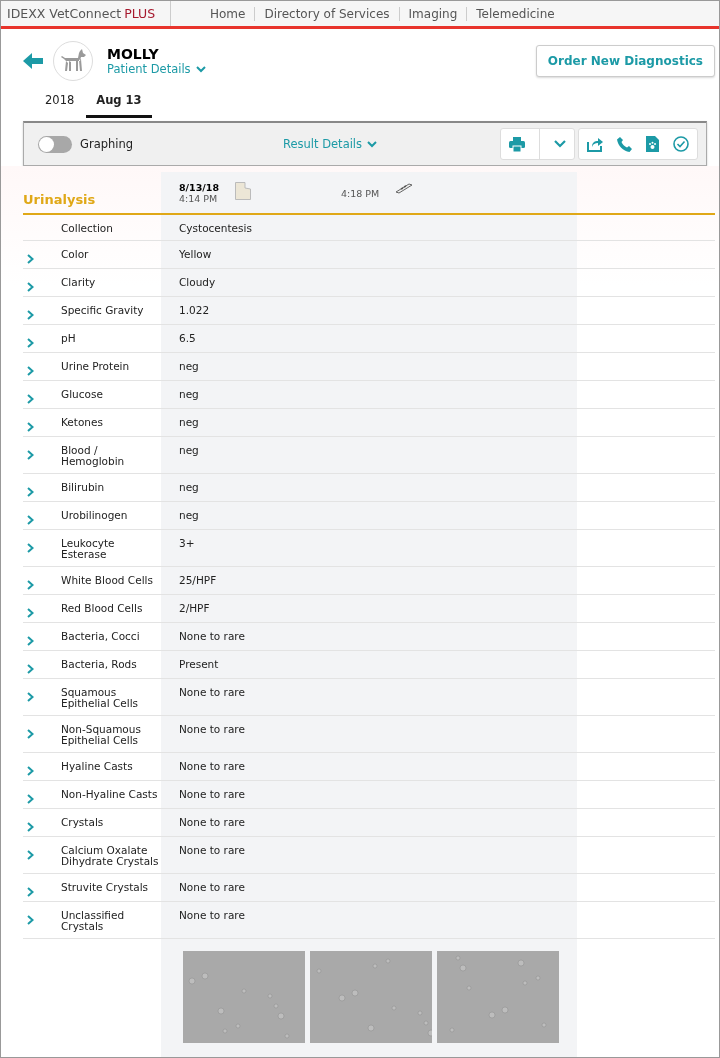 Image resolution: width=720 pixels, height=1058 pixels. I want to click on test-result: 2/HPF, so click(194, 608).